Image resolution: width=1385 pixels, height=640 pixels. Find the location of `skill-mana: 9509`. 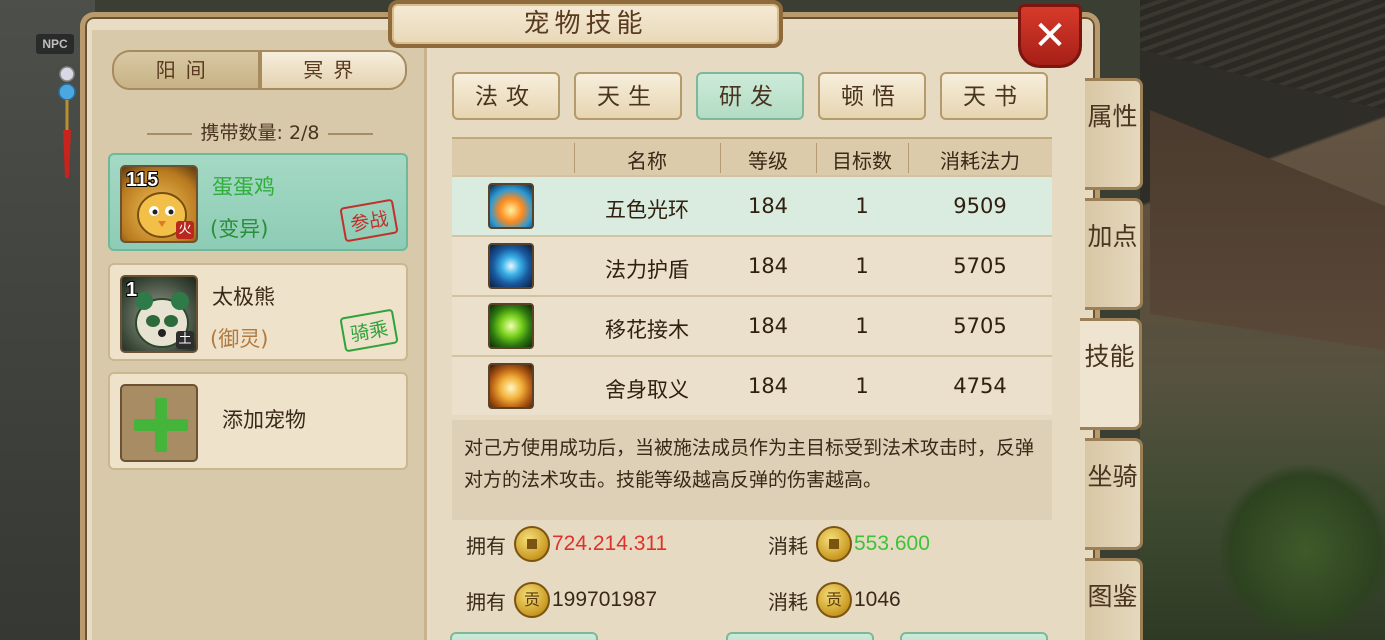

skill-mana: 9509 is located at coordinates (980, 206).